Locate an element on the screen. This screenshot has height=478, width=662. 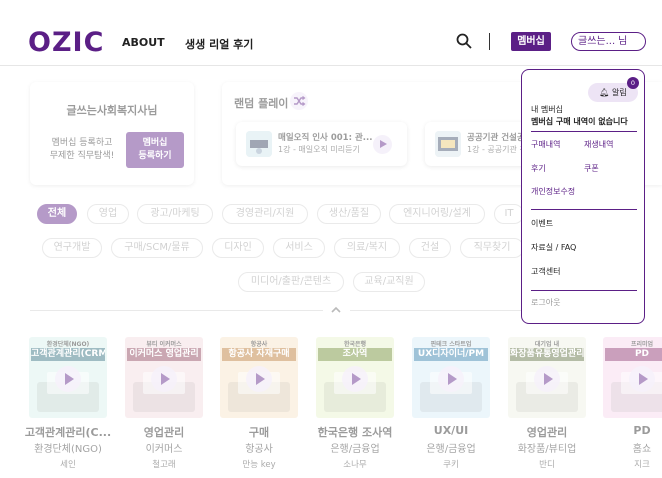
play-history-link: 재생내역 is located at coordinates (598, 144).